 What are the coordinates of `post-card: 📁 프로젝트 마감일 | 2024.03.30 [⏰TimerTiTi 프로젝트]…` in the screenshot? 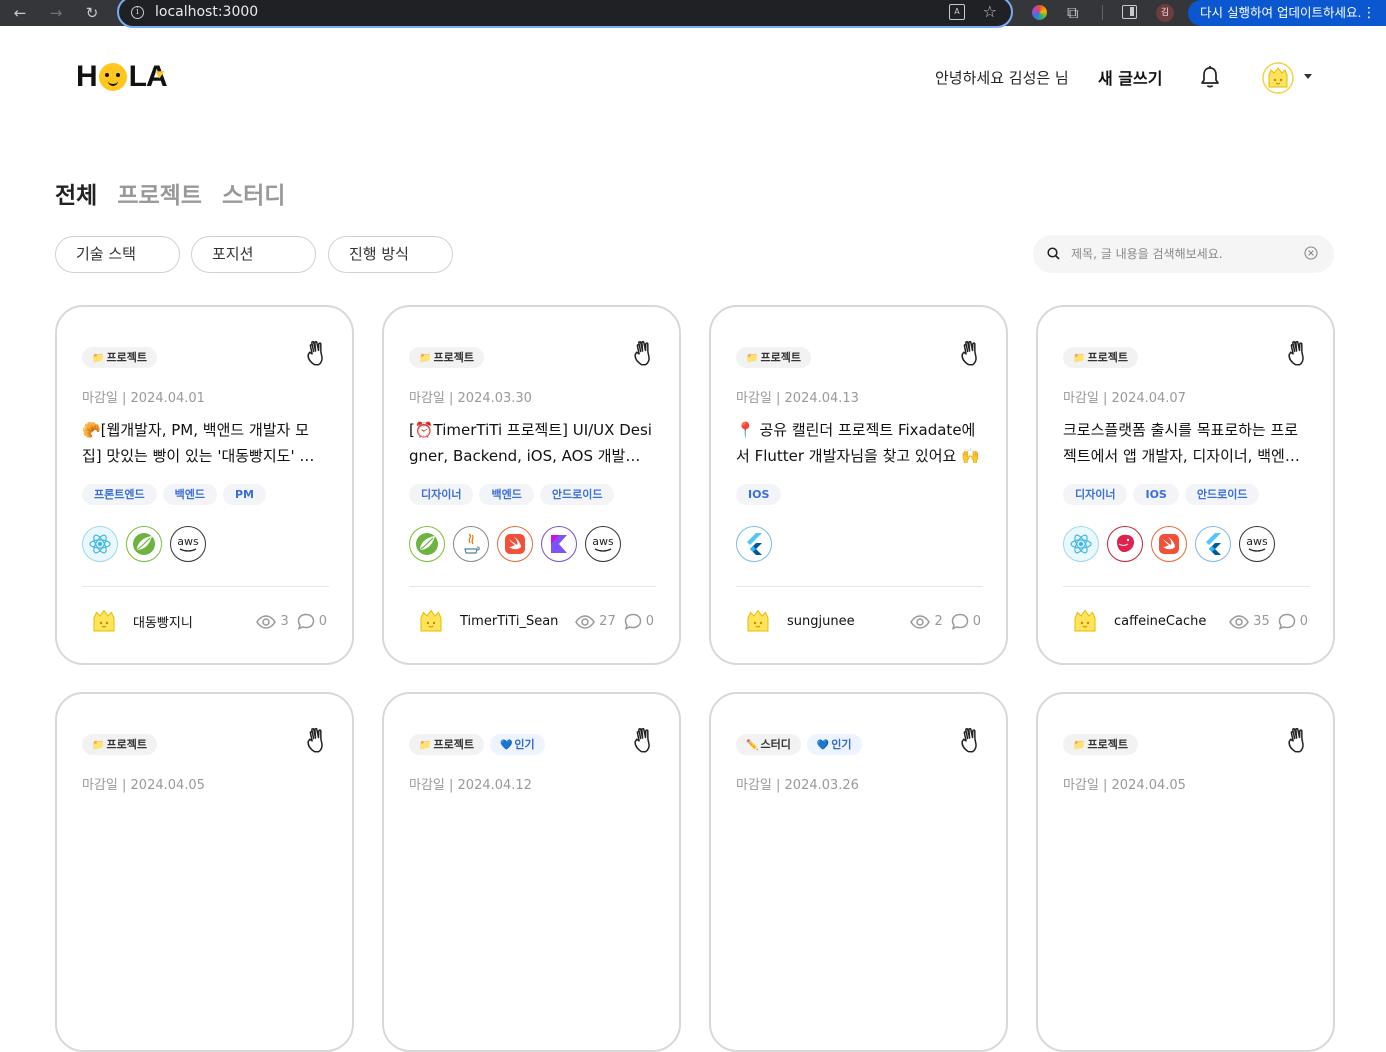 It's located at (531, 485).